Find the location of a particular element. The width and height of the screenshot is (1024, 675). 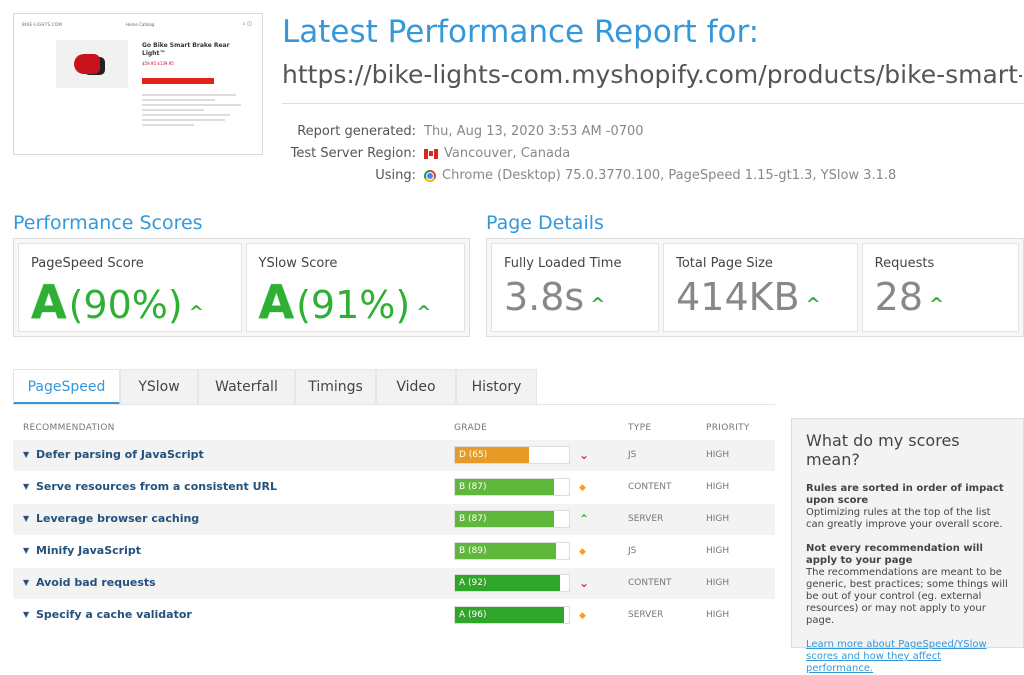

thumb-price: $59.95 $139.95 is located at coordinates (158, 63).